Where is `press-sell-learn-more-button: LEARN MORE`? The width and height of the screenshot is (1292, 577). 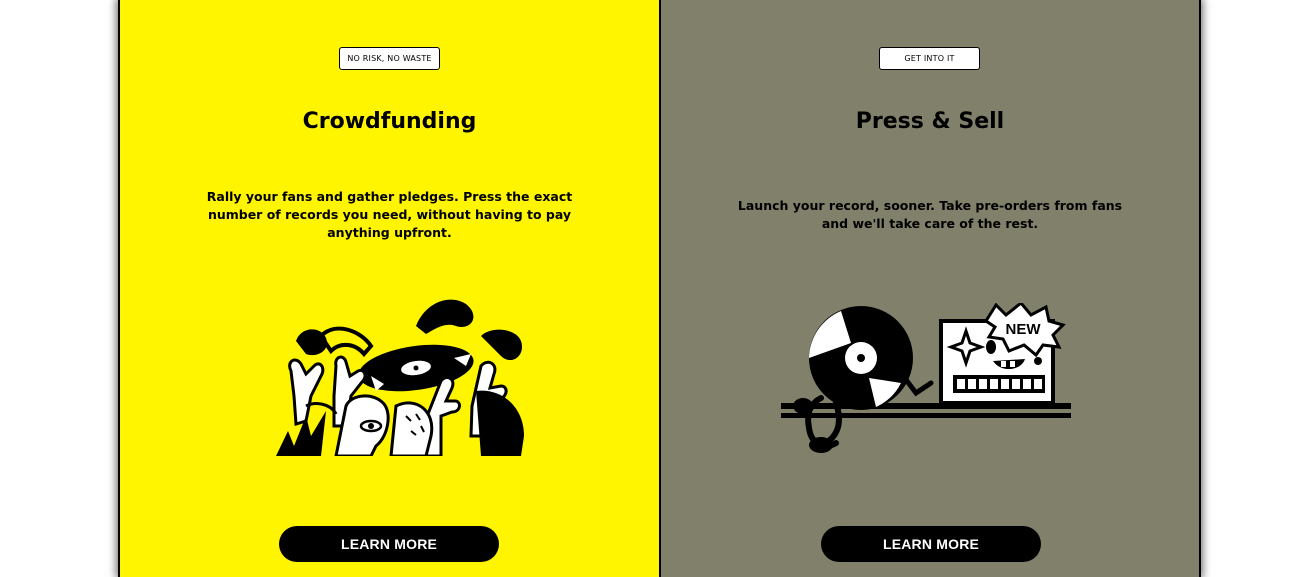
press-sell-learn-more-button: LEARN MORE is located at coordinates (931, 544).